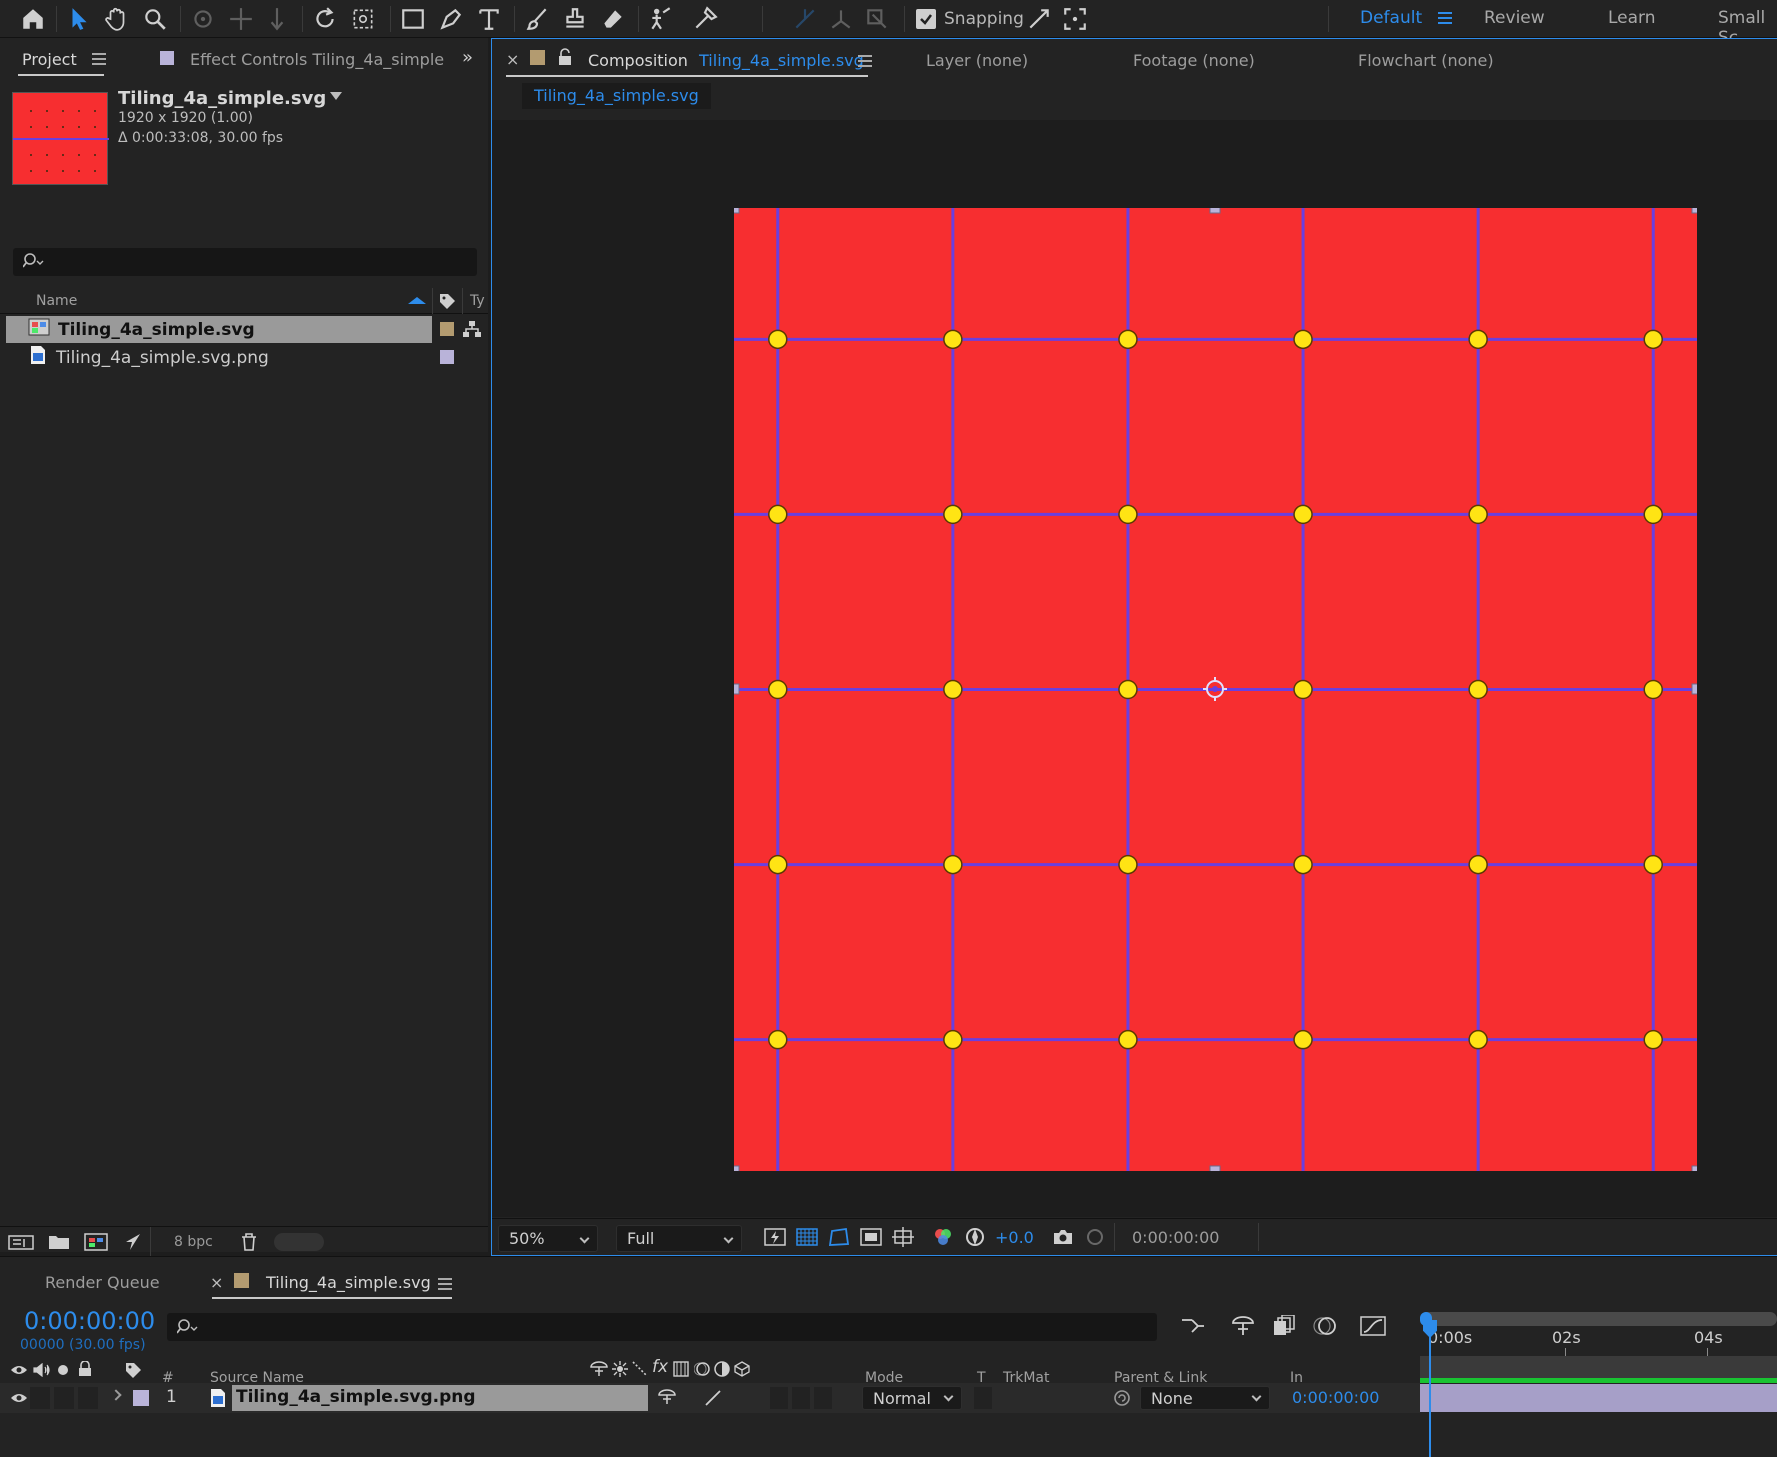 The height and width of the screenshot is (1457, 1777). What do you see at coordinates (59, 1244) in the screenshot?
I see `new-folder-icon` at bounding box center [59, 1244].